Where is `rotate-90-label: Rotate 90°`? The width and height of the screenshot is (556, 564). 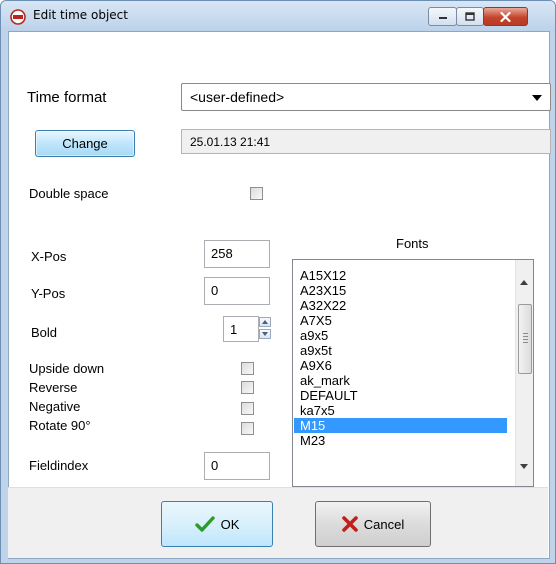
rotate-90-label: Rotate 90° is located at coordinates (60, 425).